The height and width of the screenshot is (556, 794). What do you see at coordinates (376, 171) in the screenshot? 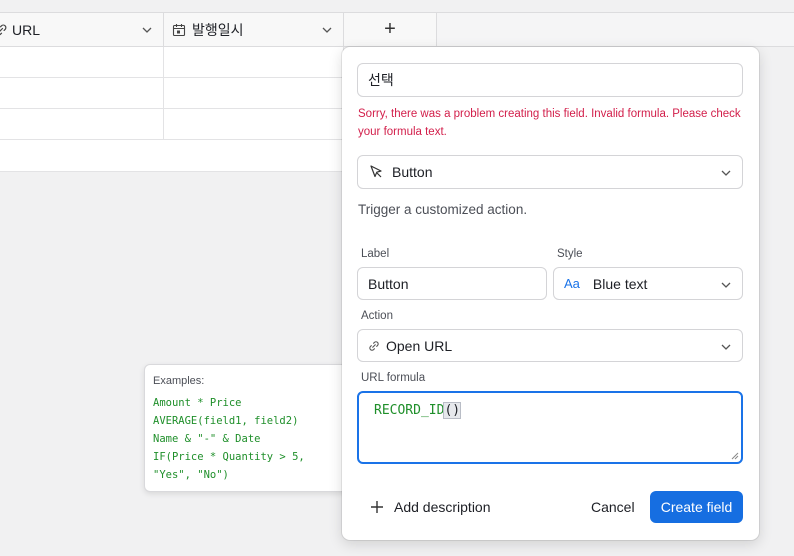
I see `cursor-icon` at bounding box center [376, 171].